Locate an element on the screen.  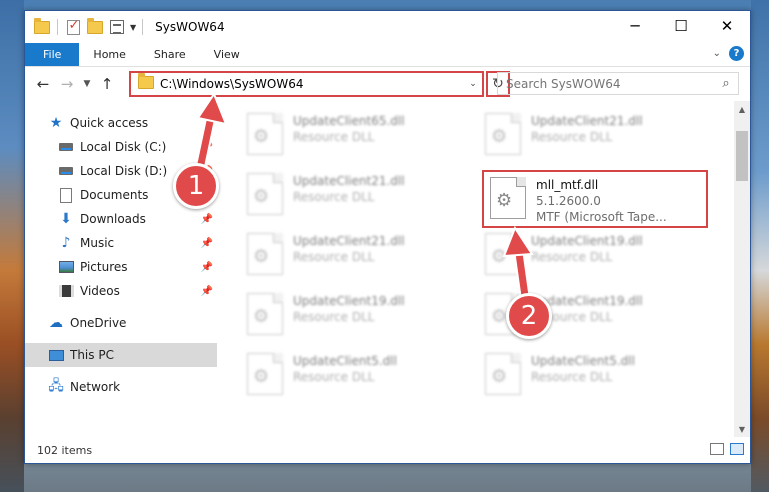
sidebar-item-label: Documents is located at coordinates (114, 195).